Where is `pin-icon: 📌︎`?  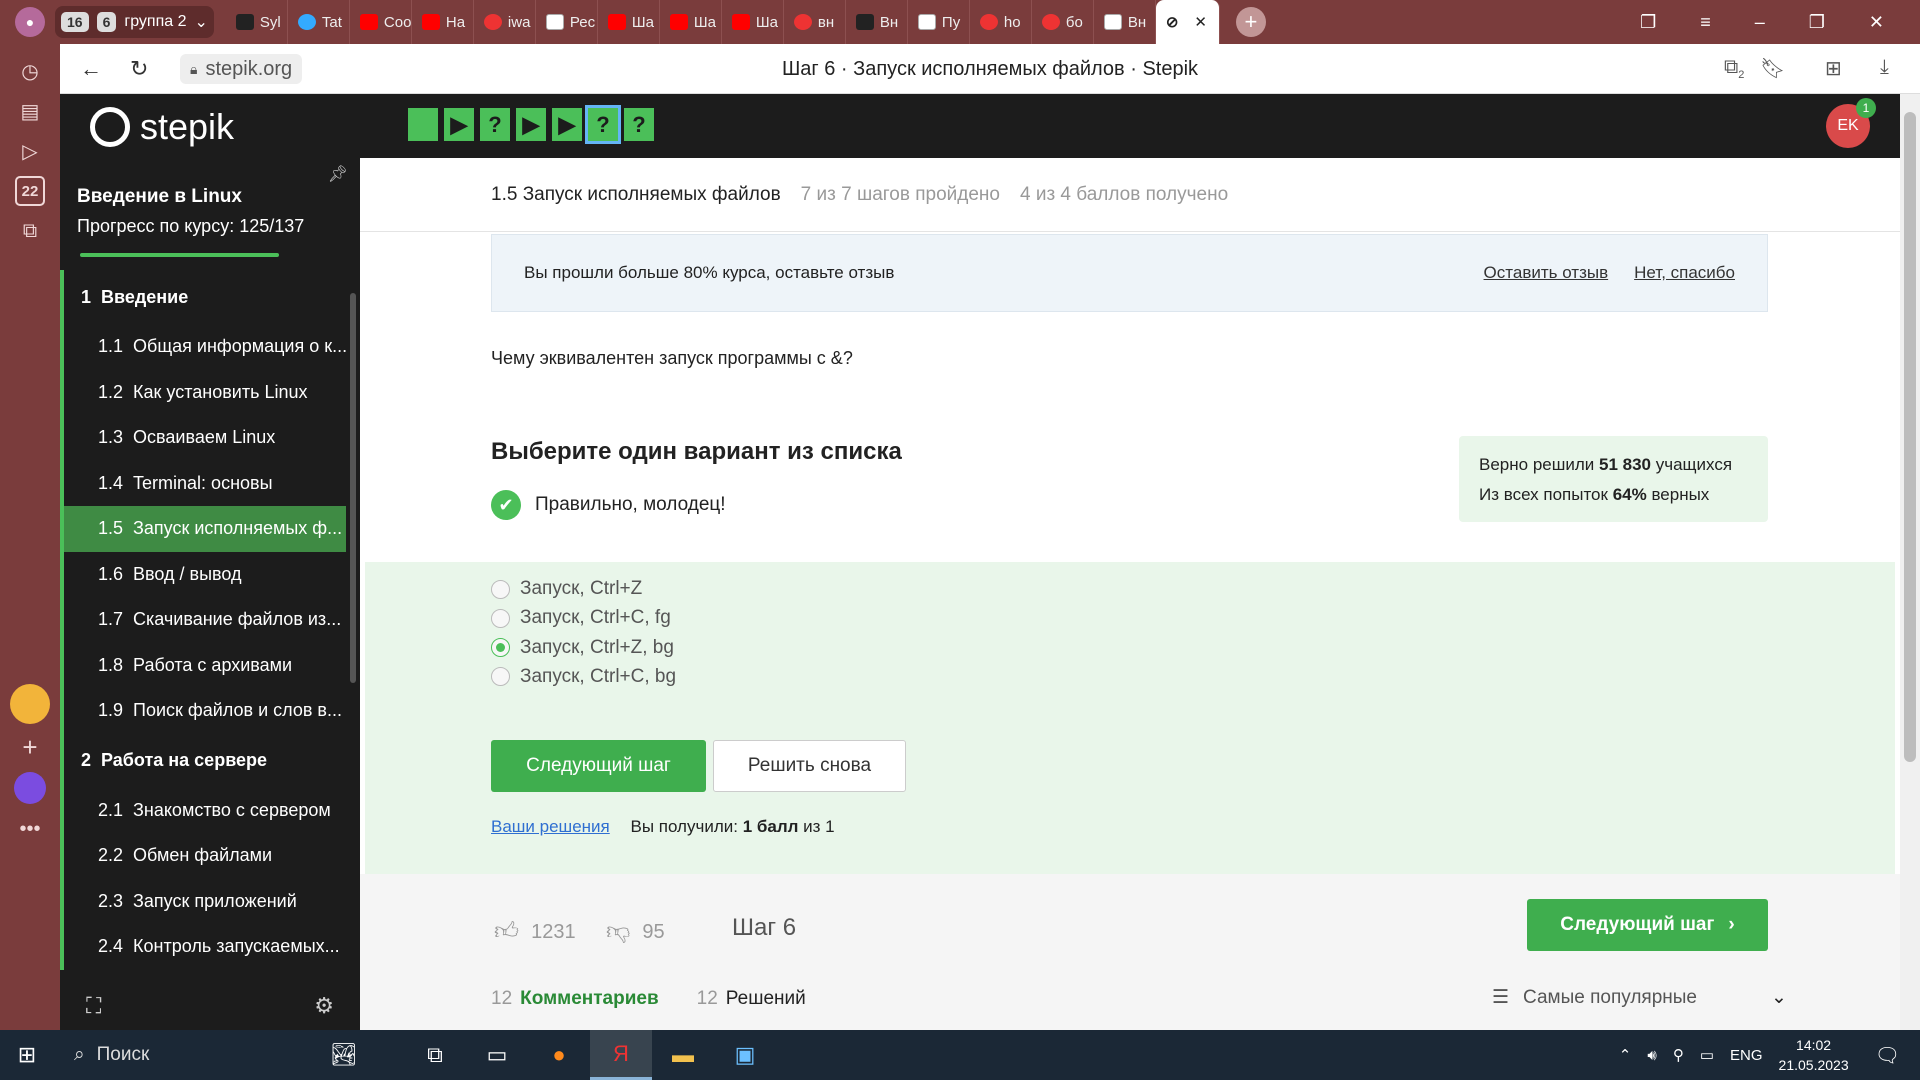 pin-icon: 📌︎ is located at coordinates (338, 174).